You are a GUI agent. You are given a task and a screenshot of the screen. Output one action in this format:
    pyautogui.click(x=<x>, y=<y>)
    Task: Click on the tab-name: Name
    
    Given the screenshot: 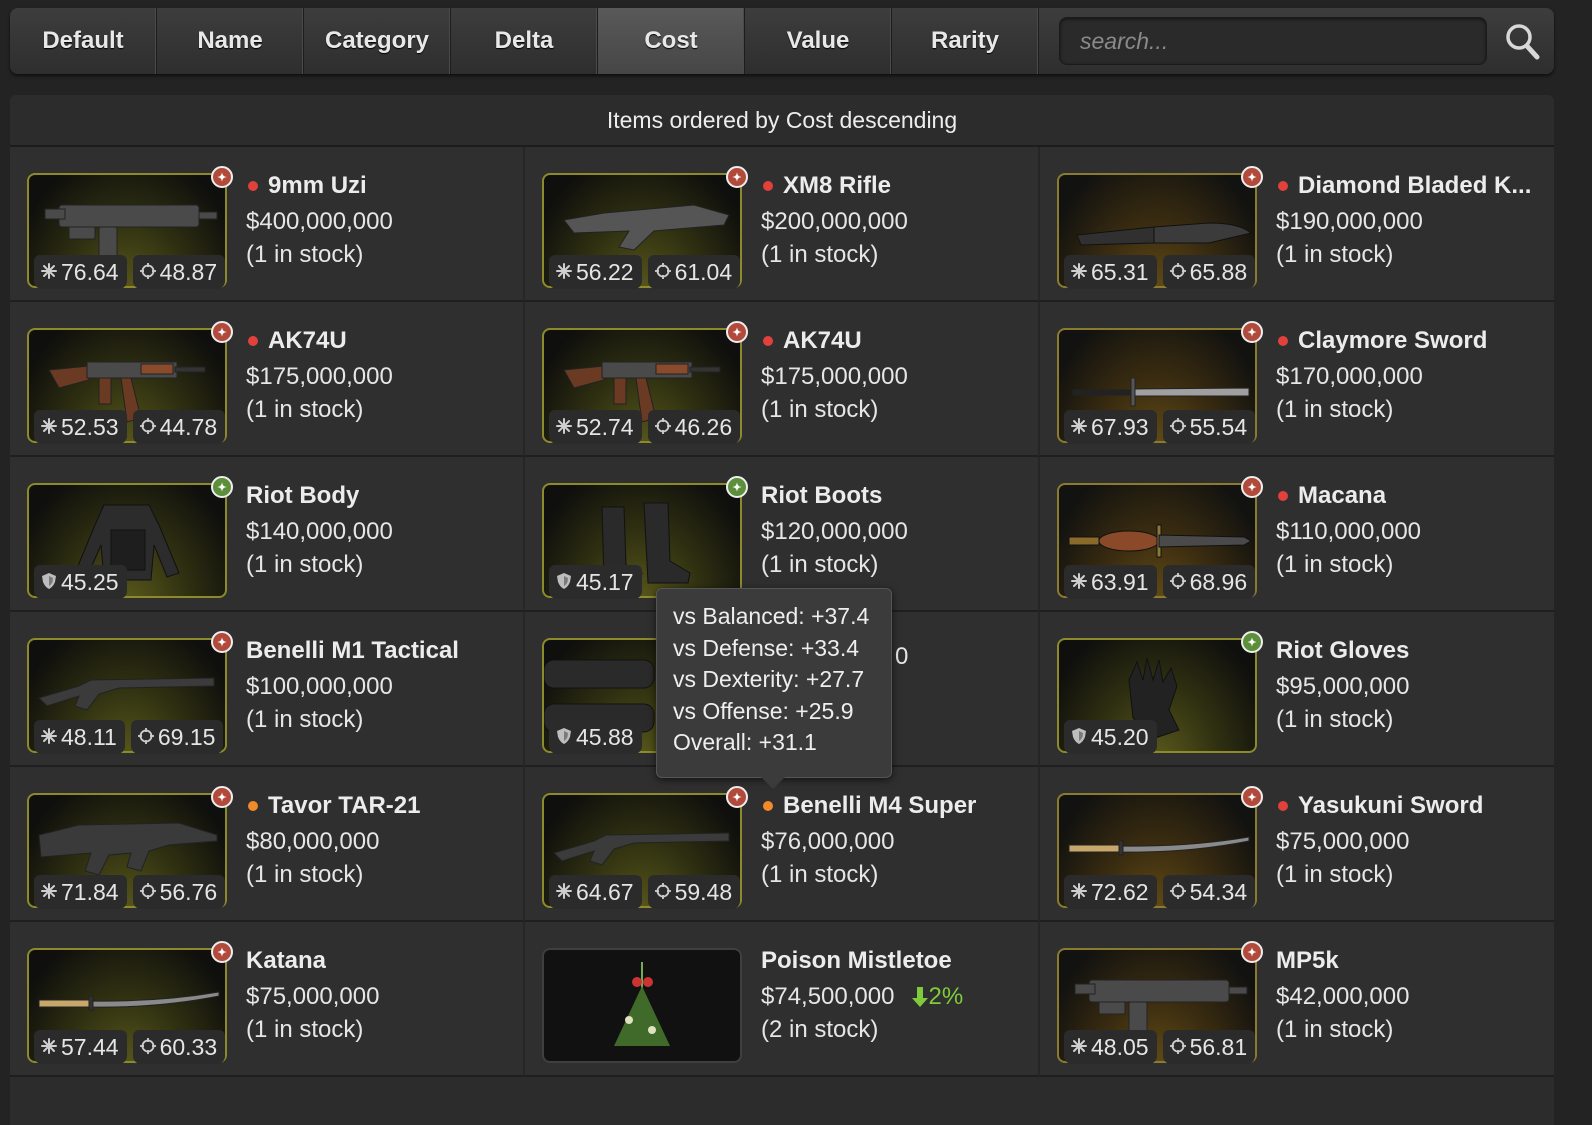 What is the action you would take?
    pyautogui.click(x=230, y=41)
    